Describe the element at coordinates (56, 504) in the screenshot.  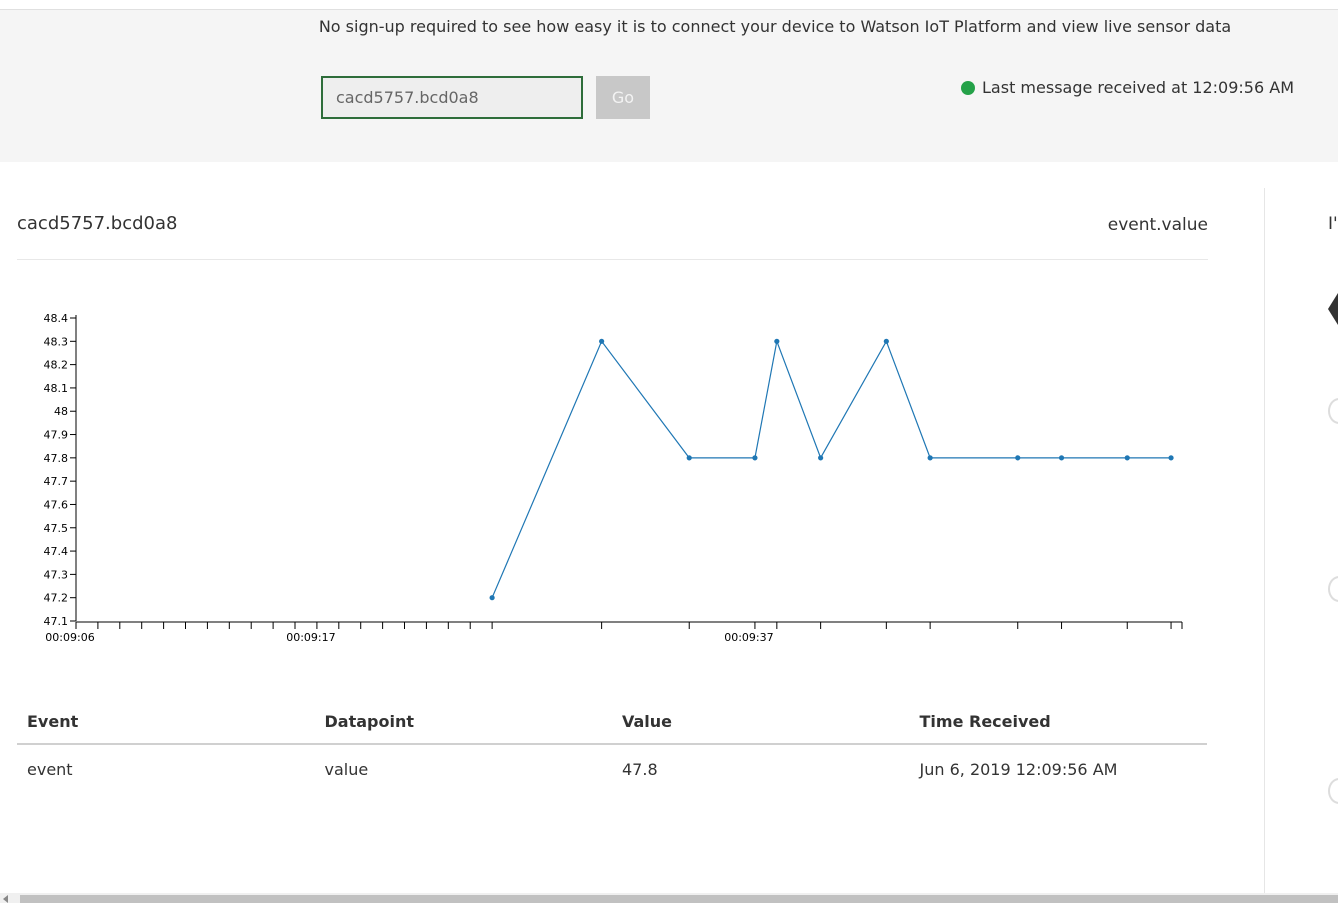
I see `y-tick-label: 47.6` at that location.